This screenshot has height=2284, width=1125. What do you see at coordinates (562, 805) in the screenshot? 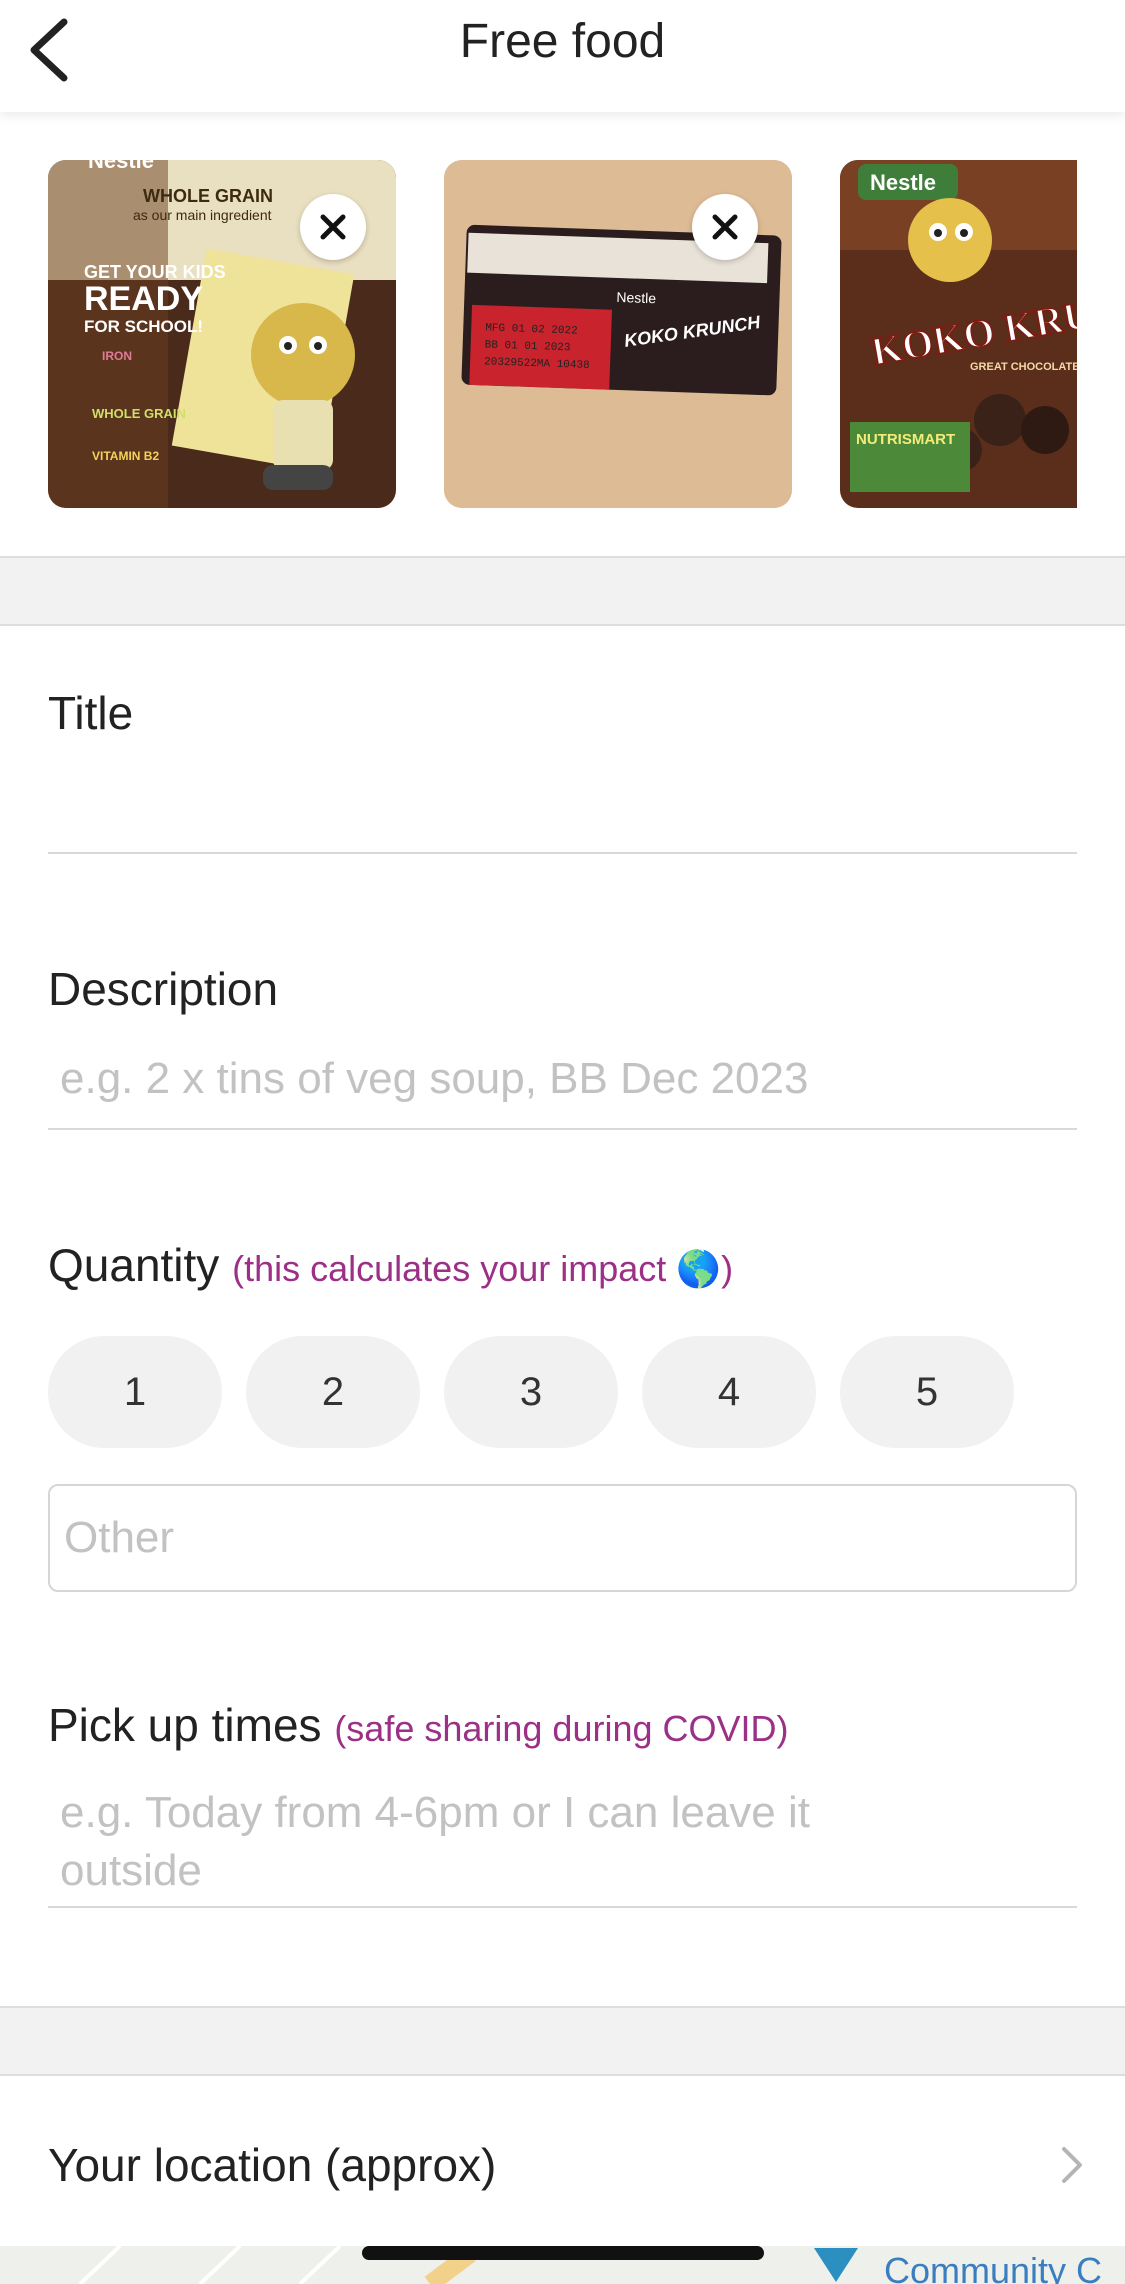
I see `title-input` at bounding box center [562, 805].